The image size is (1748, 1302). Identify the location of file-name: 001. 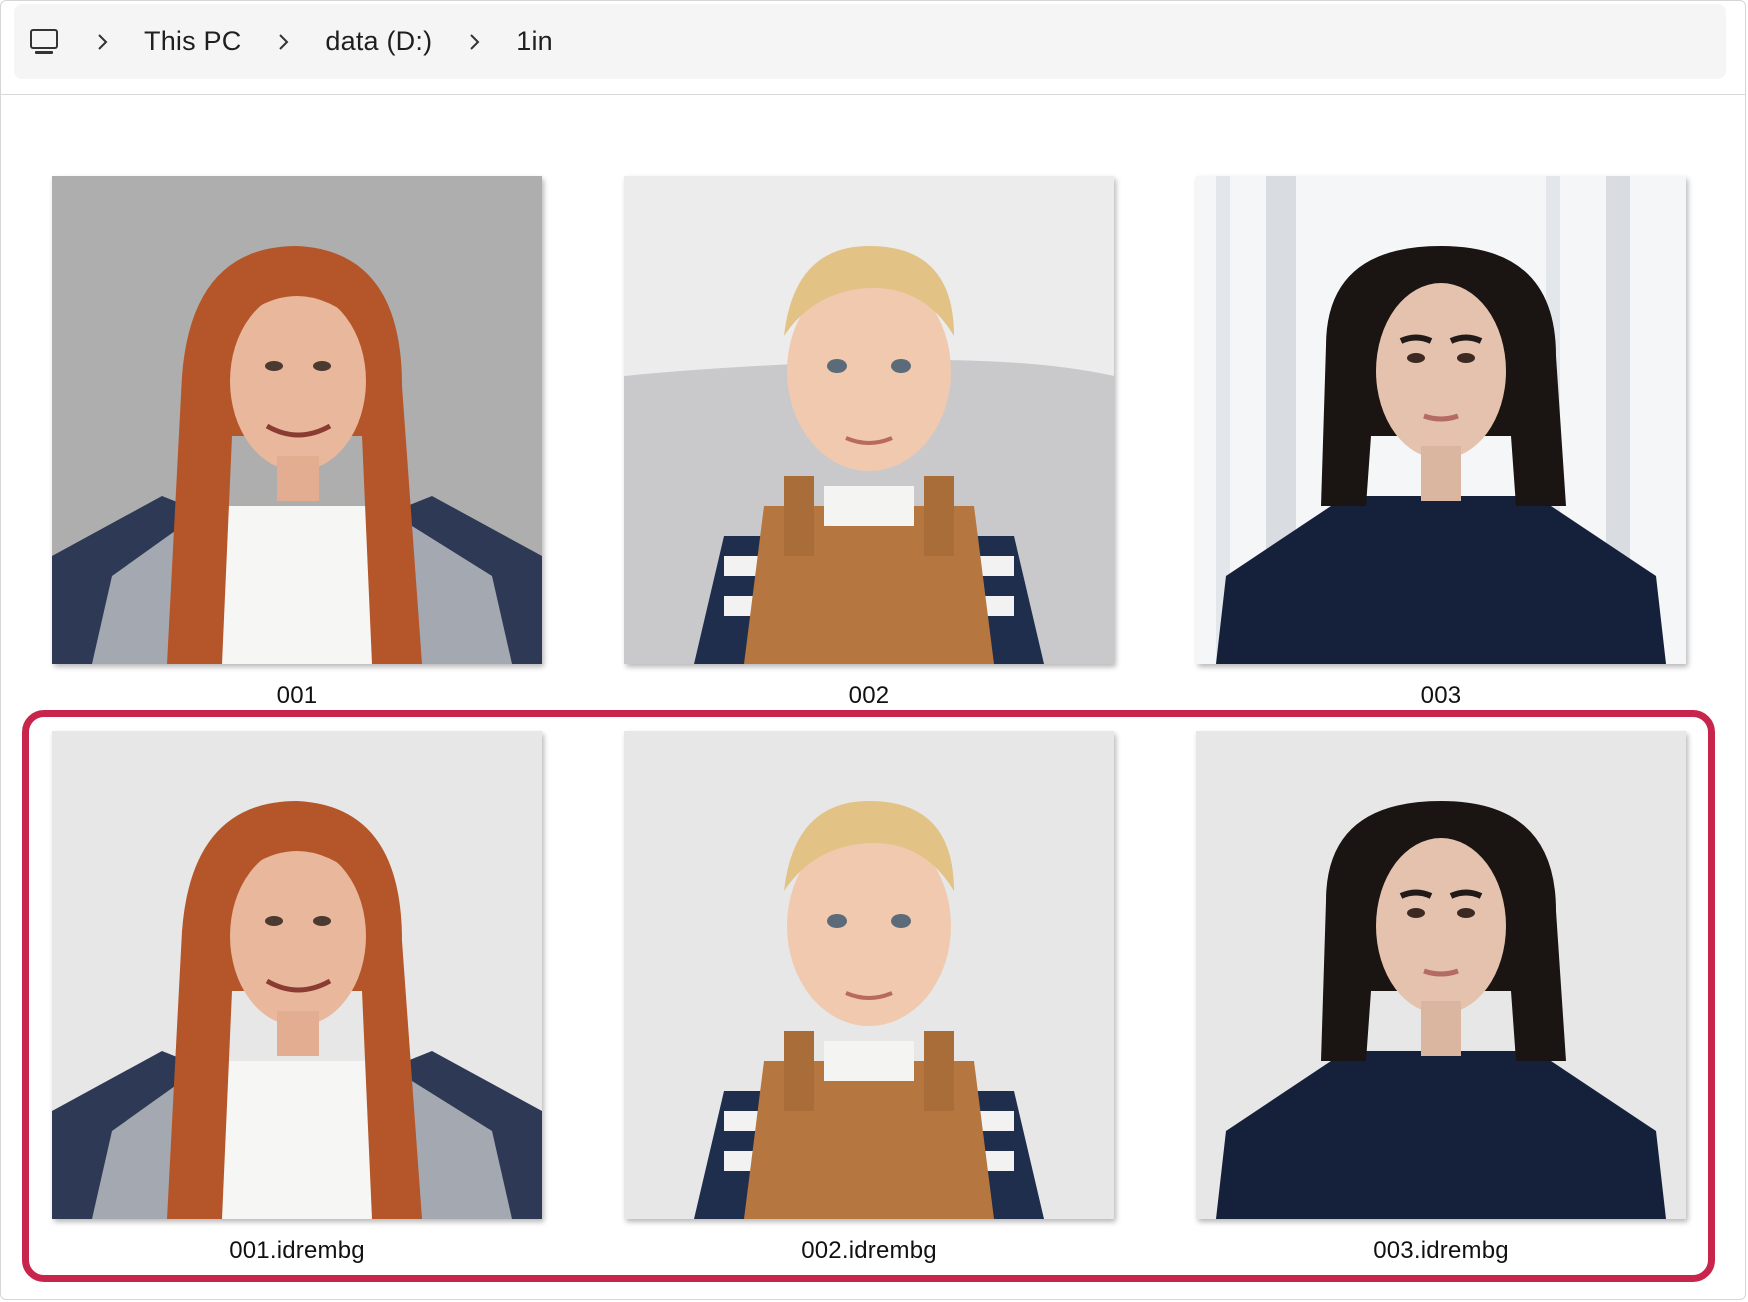
(297, 696).